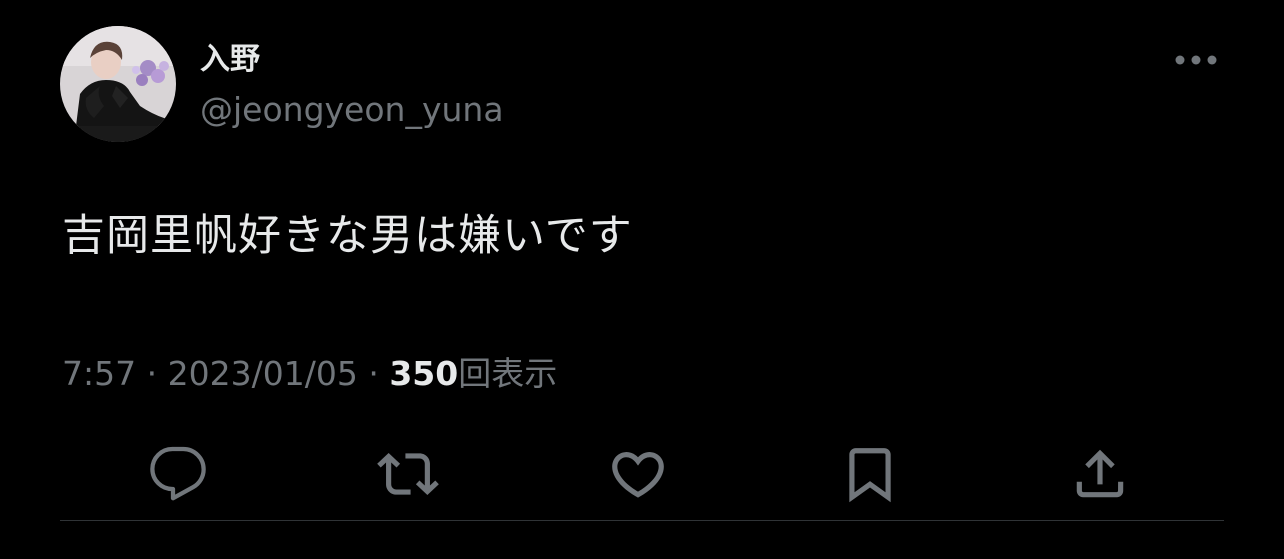  Describe the element at coordinates (99, 373) in the screenshot. I see `tweet-time: 7:57` at that location.